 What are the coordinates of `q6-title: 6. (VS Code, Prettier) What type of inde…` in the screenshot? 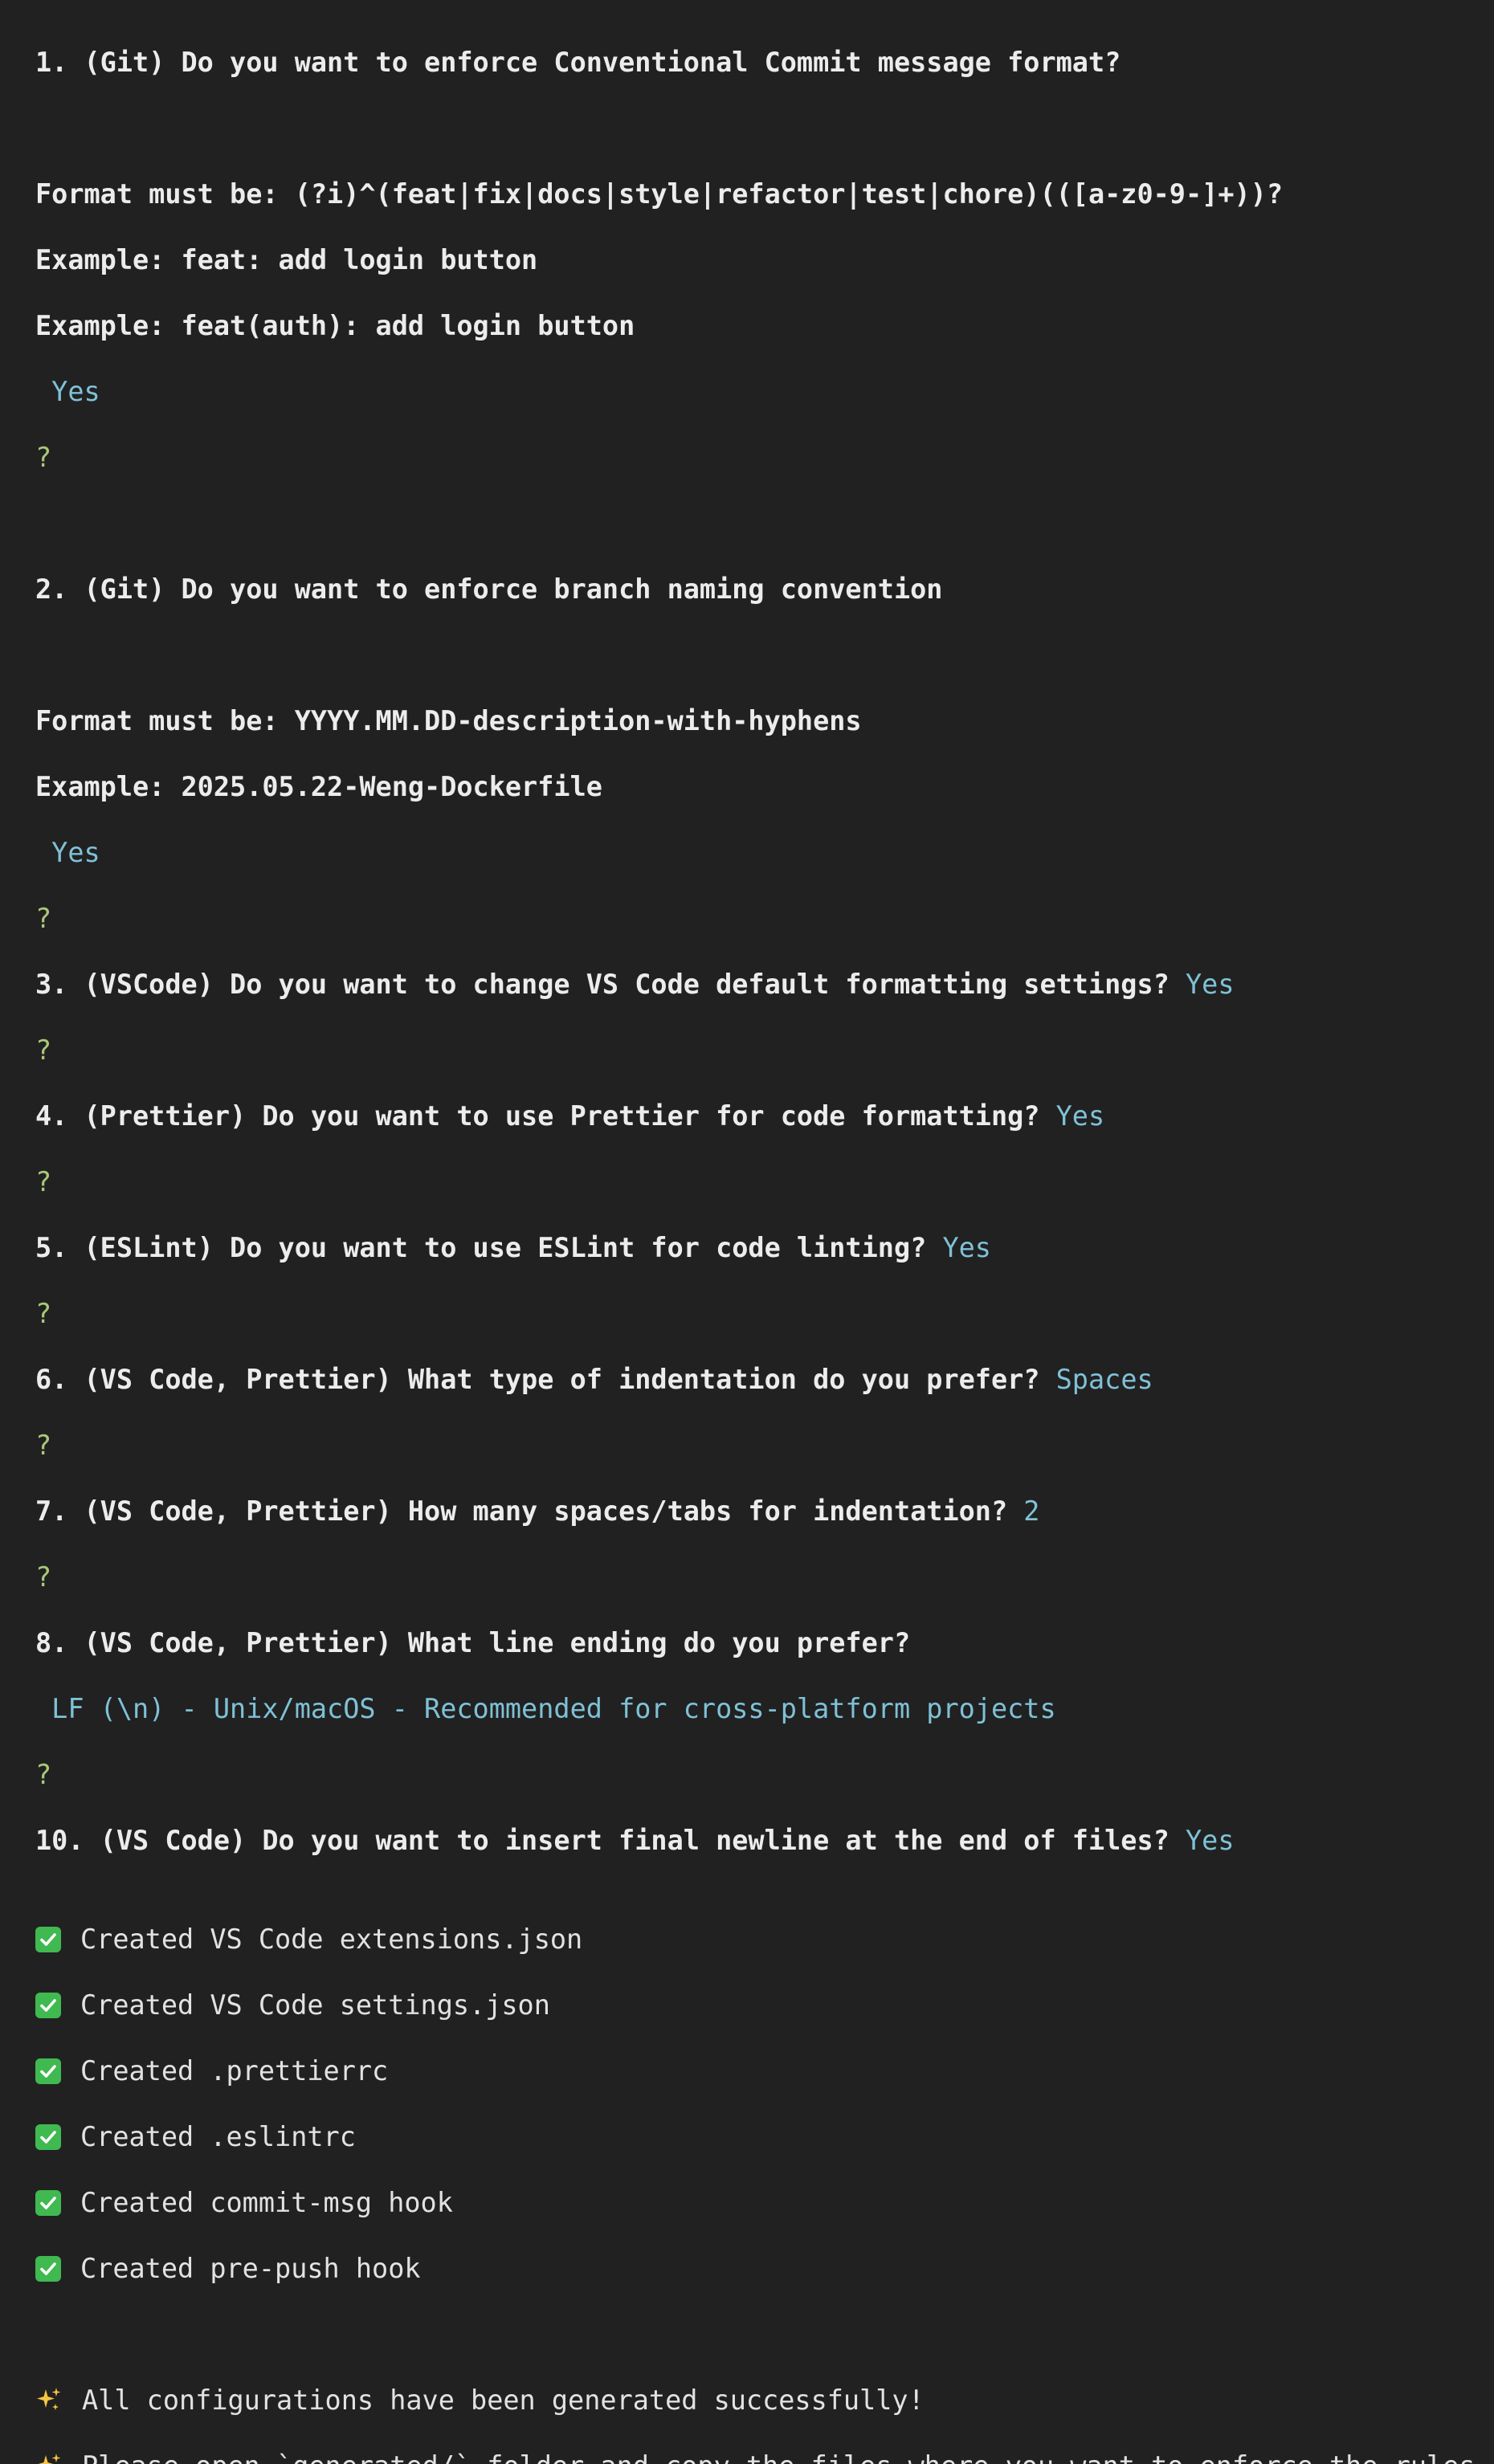 It's located at (545, 1379).